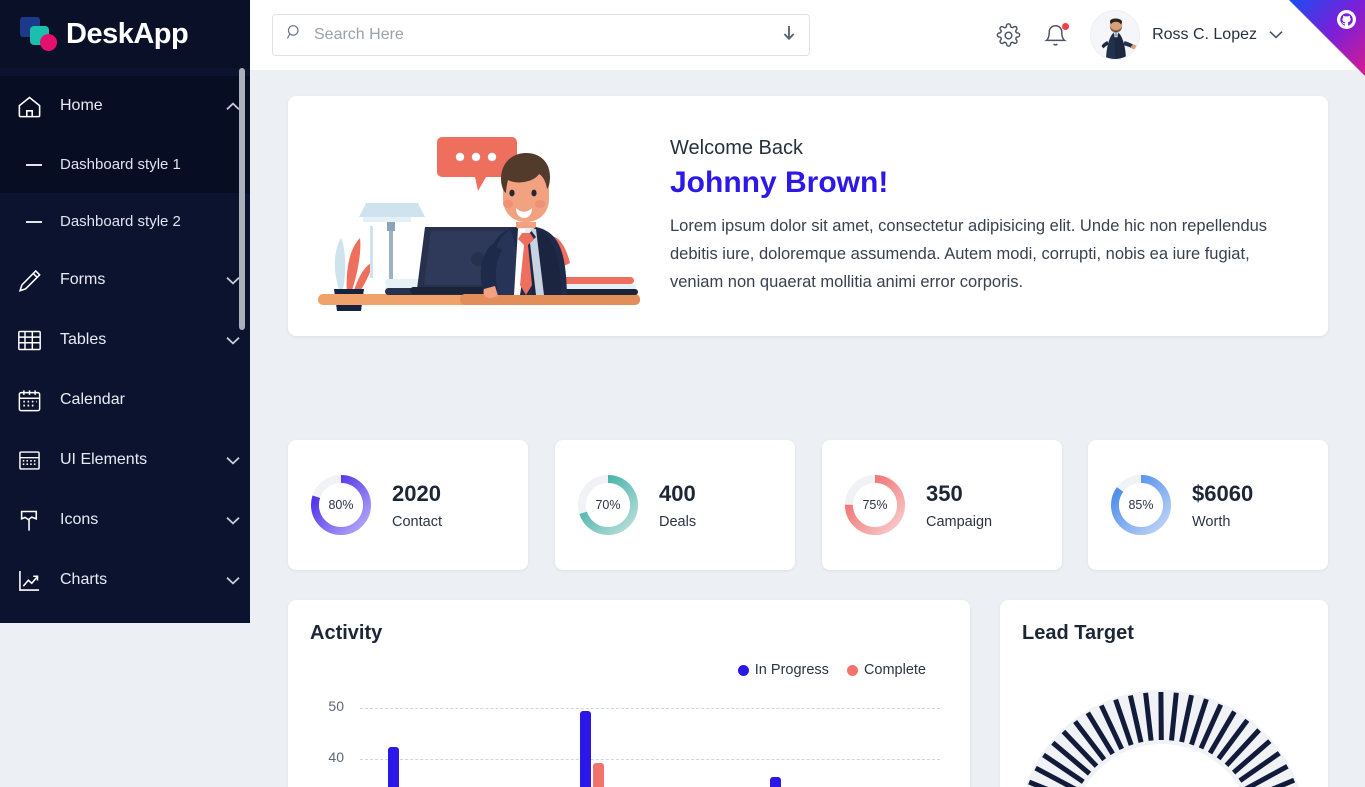  I want to click on donut-chart: 70%, so click(608, 505).